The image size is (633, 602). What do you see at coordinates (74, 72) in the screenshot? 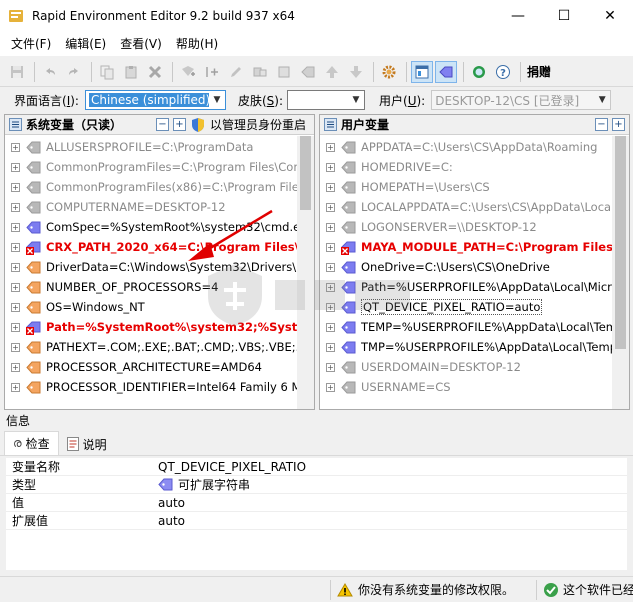
I see `redo-button` at bounding box center [74, 72].